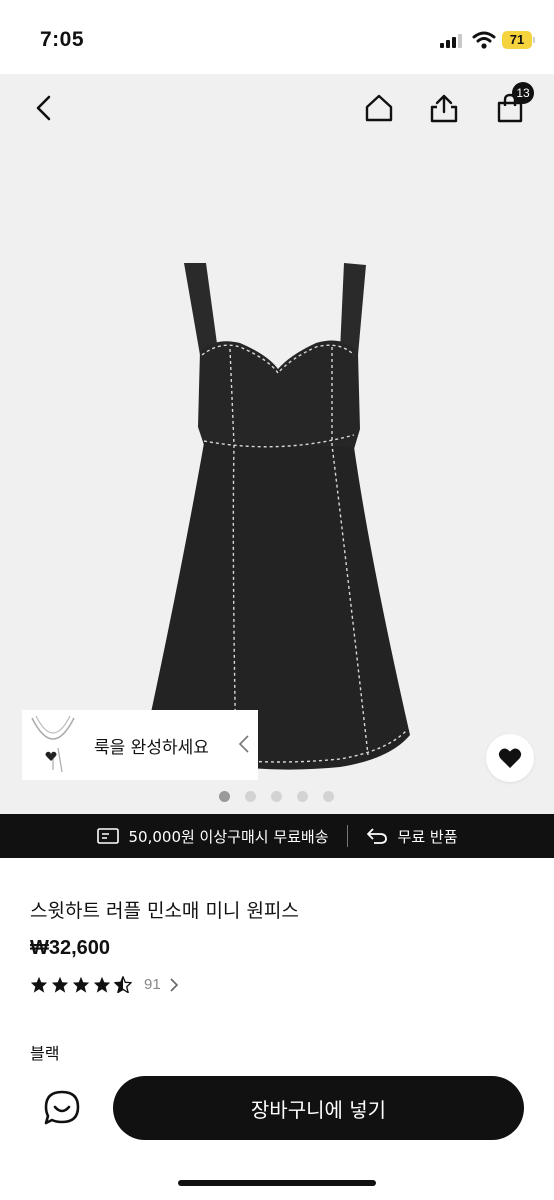 The image size is (554, 1200). I want to click on shipping-info-bar: 50,000원 이상구매시 무료배송 무료 반품, so click(277, 836).